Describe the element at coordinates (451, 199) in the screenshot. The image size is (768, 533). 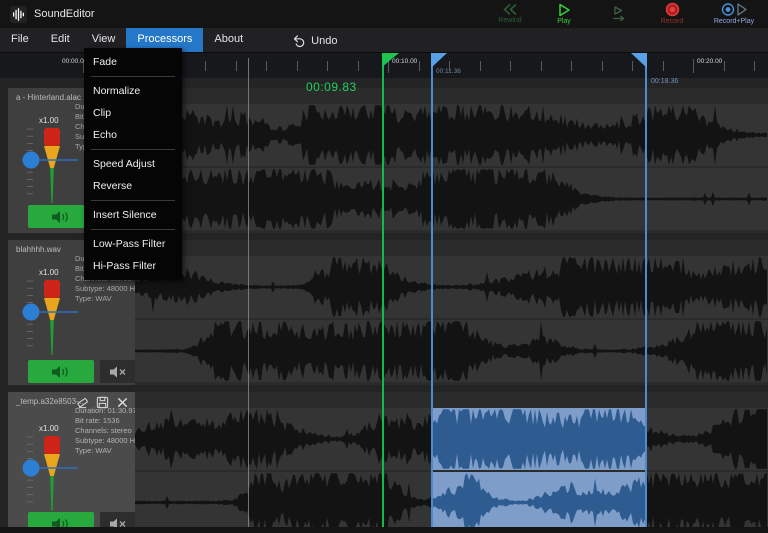
I see `track-1-channel-right` at that location.